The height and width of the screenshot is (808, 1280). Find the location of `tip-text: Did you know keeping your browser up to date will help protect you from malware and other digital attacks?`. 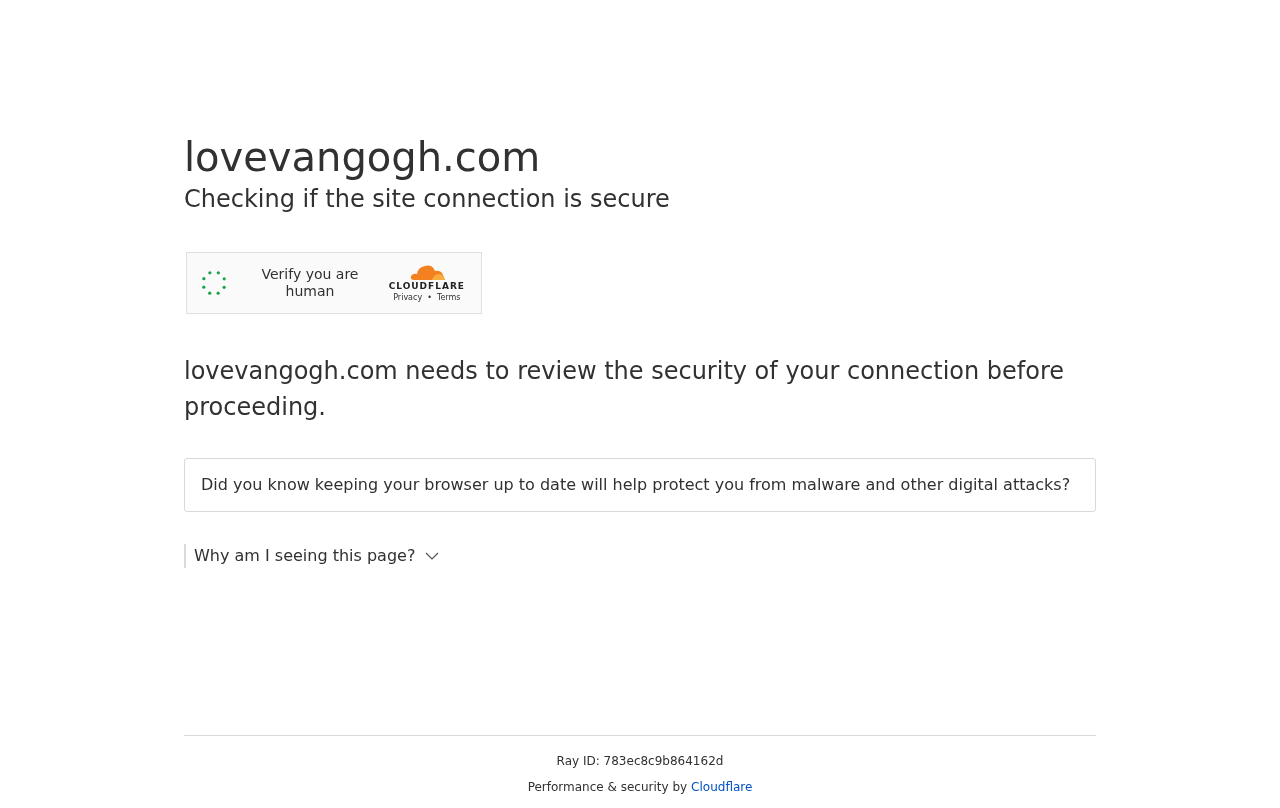

tip-text: Did you know keeping your browser up to date will help protect you from malware and other digital attacks? is located at coordinates (636, 484).